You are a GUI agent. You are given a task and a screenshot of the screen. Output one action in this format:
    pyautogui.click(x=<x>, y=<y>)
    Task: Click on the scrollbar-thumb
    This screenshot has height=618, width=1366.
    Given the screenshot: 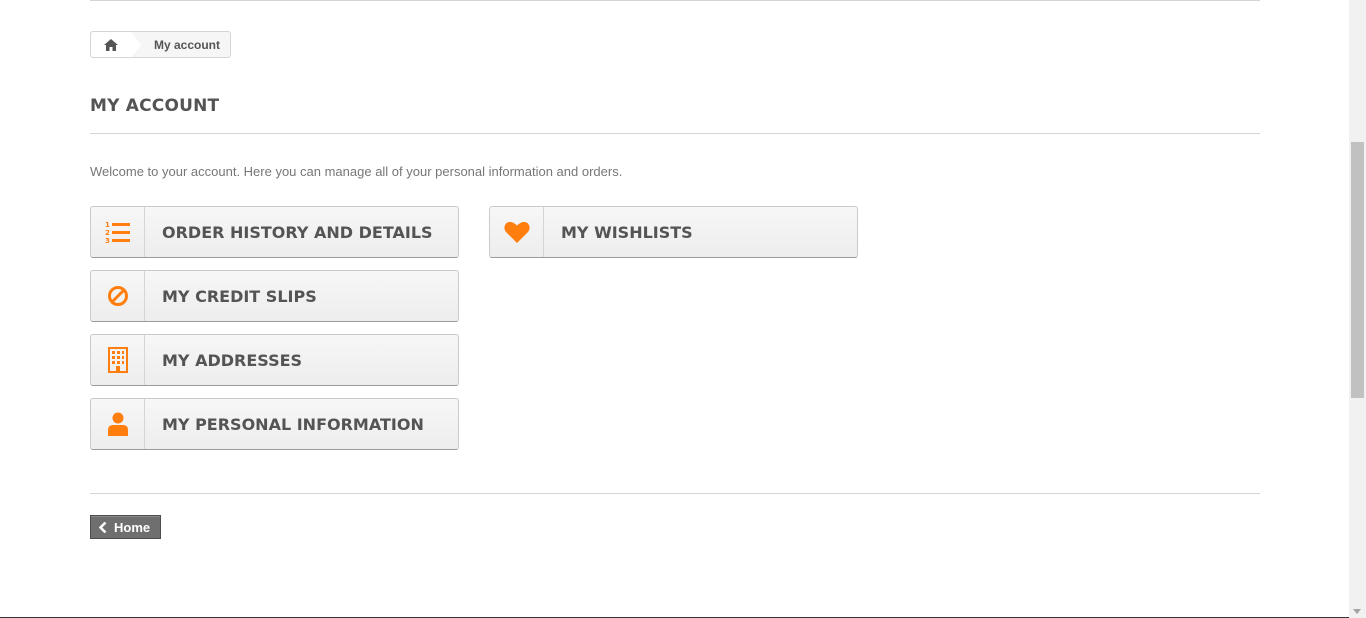 What is the action you would take?
    pyautogui.click(x=1357, y=270)
    